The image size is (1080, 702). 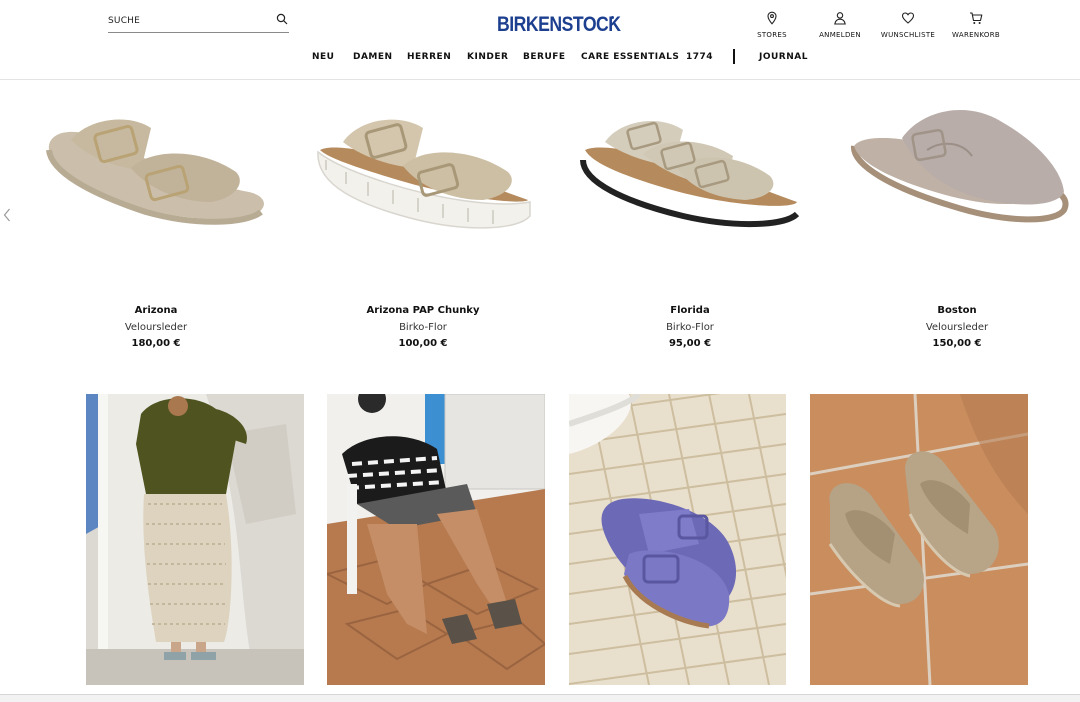 What do you see at coordinates (612, 17) in the screenshot?
I see `logo-registered-mark` at bounding box center [612, 17].